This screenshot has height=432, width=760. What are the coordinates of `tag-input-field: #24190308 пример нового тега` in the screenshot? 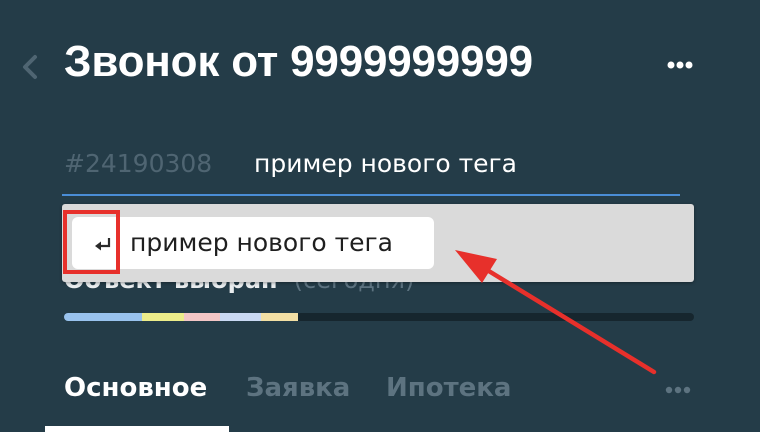 It's located at (371, 167).